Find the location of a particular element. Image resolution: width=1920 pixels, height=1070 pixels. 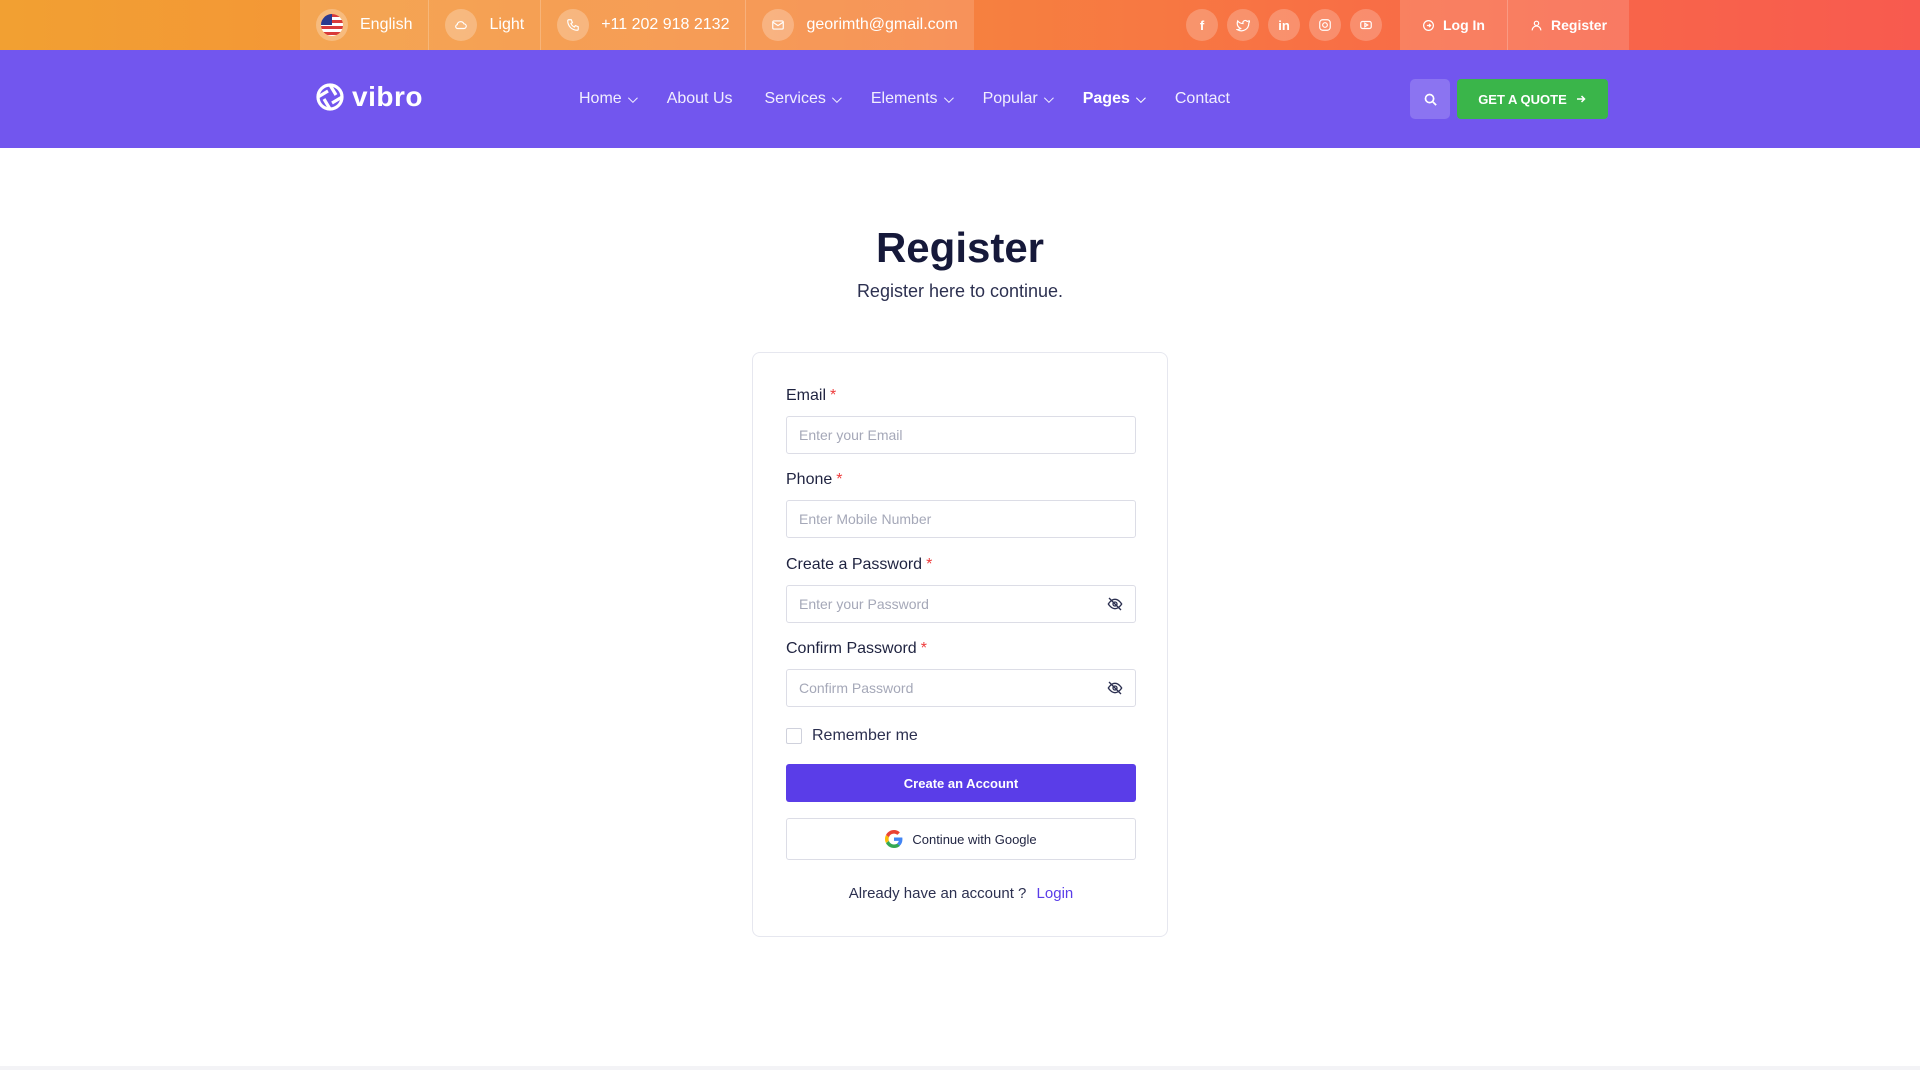

youtube-icon is located at coordinates (1366, 25).